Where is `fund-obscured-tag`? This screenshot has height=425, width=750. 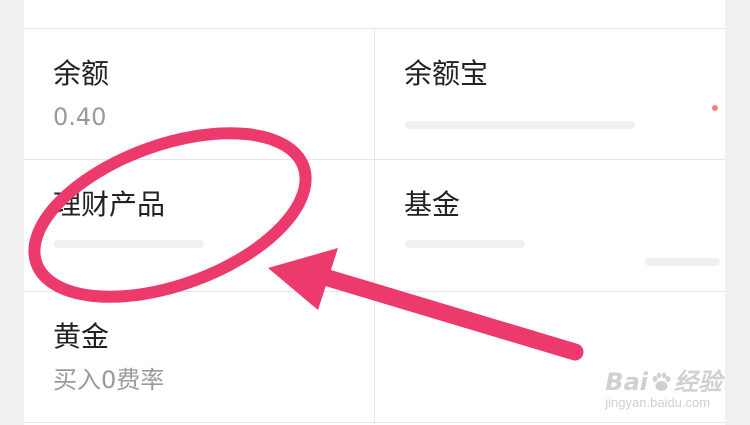 fund-obscured-tag is located at coordinates (682, 262).